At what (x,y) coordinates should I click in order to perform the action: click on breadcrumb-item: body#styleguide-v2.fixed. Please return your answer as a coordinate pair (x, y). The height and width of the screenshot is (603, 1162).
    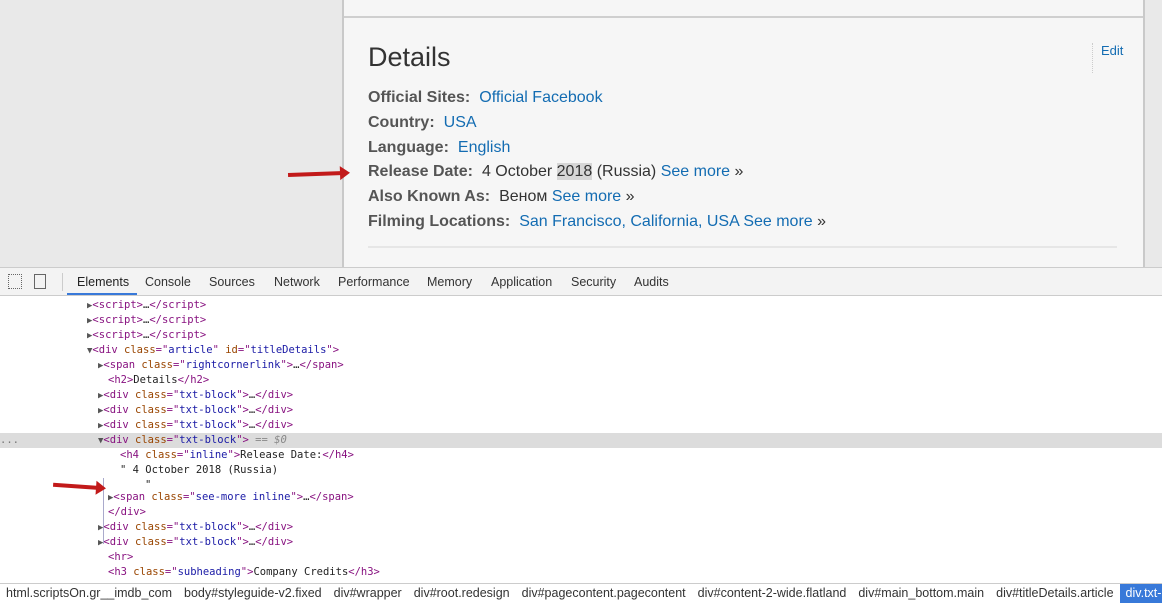
    Looking at the image, I should click on (253, 593).